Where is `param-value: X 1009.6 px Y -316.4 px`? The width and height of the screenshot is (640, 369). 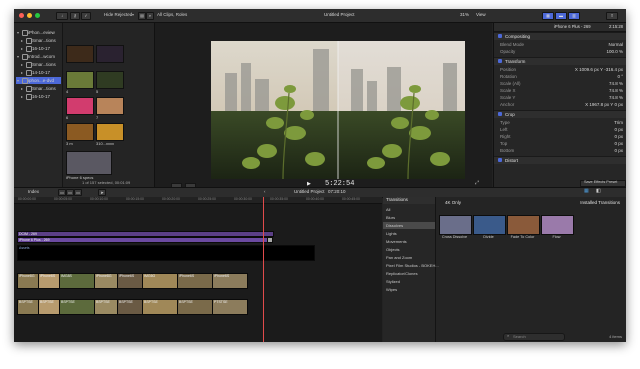 param-value: X 1009.6 px Y -316.4 px is located at coordinates (599, 69).